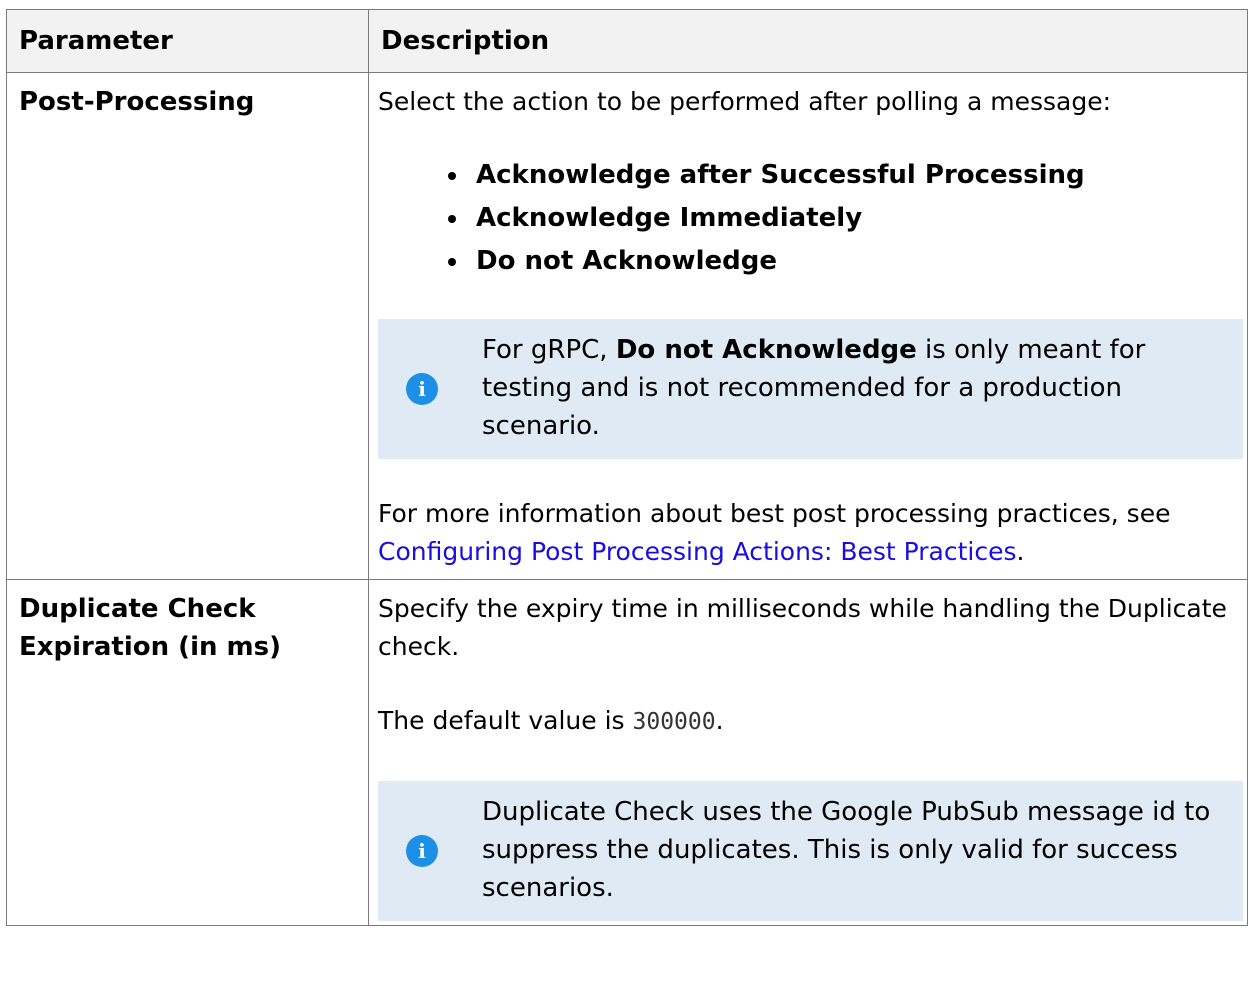 This screenshot has height=1004, width=1250. I want to click on list-item: Acknowledge Immediately, so click(851, 218).